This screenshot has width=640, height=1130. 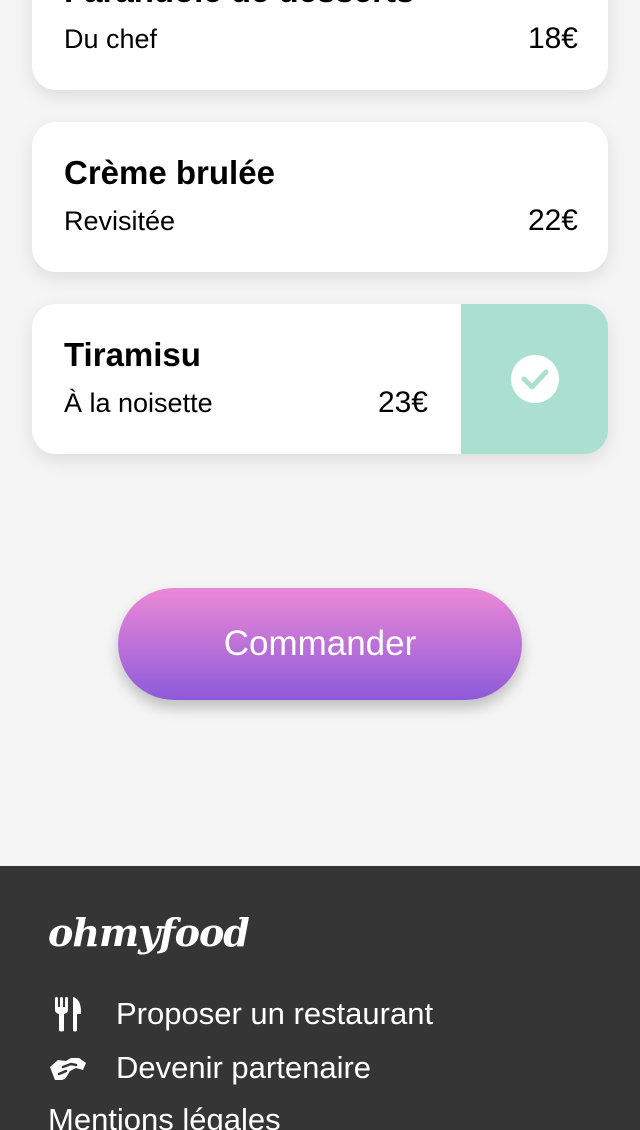 What do you see at coordinates (320, 45) in the screenshot?
I see `dish-card: Farandole de desserts Du chef 18€` at bounding box center [320, 45].